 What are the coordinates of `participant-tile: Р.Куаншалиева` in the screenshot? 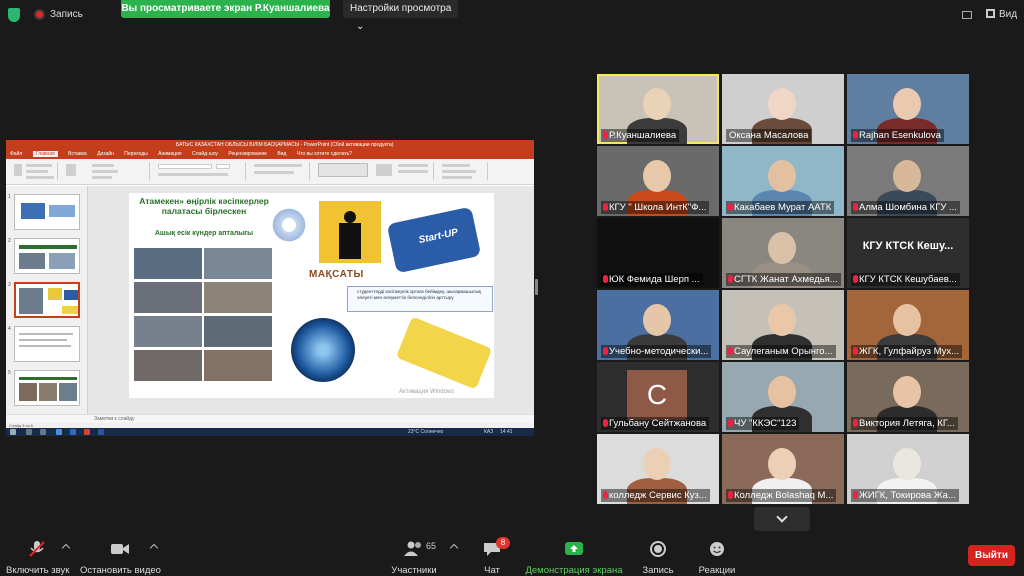 It's located at (658, 109).